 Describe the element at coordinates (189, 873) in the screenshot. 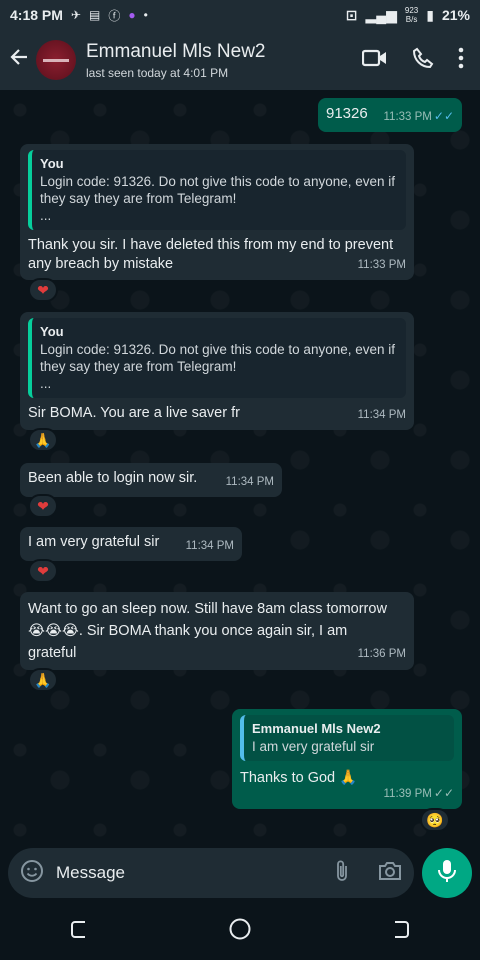

I see `message-input` at that location.